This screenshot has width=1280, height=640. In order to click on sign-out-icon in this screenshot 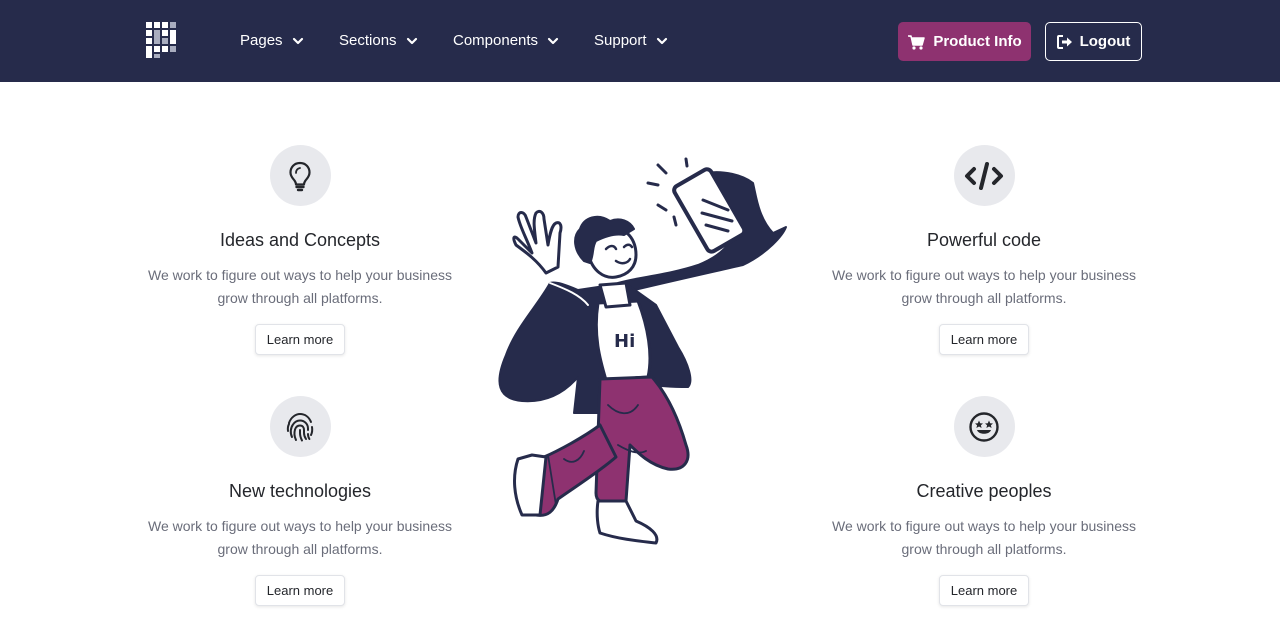, I will do `click(1064, 41)`.